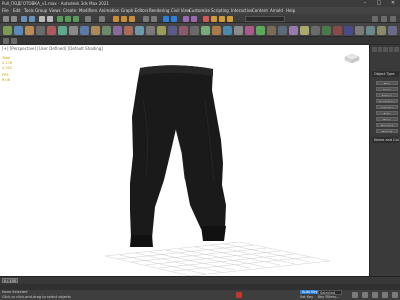 This screenshot has height=300, width=400. Describe the element at coordinates (6, 18) in the screenshot. I see `undo-icon` at that location.